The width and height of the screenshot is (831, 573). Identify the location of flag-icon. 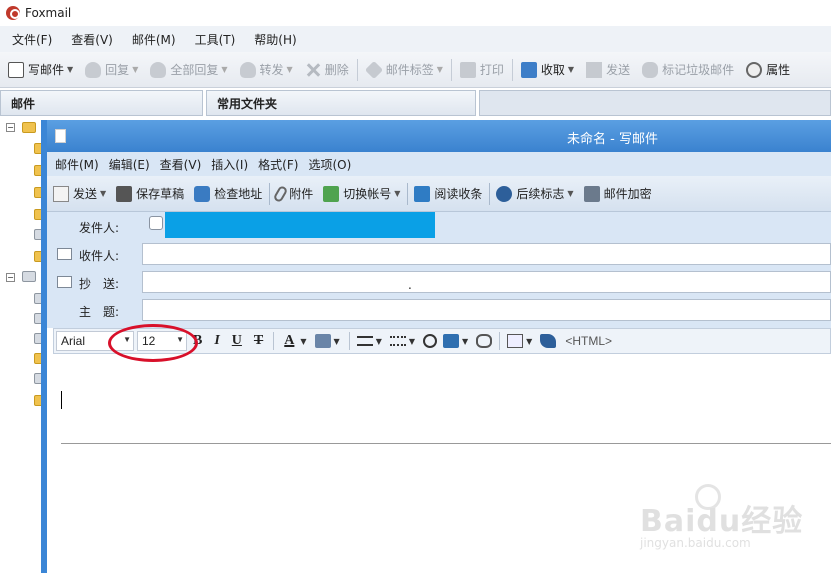
(504, 193).